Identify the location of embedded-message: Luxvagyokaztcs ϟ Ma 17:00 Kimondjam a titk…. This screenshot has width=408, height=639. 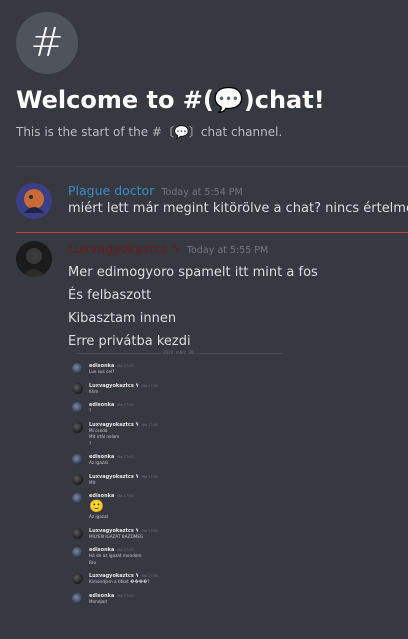
(179, 579).